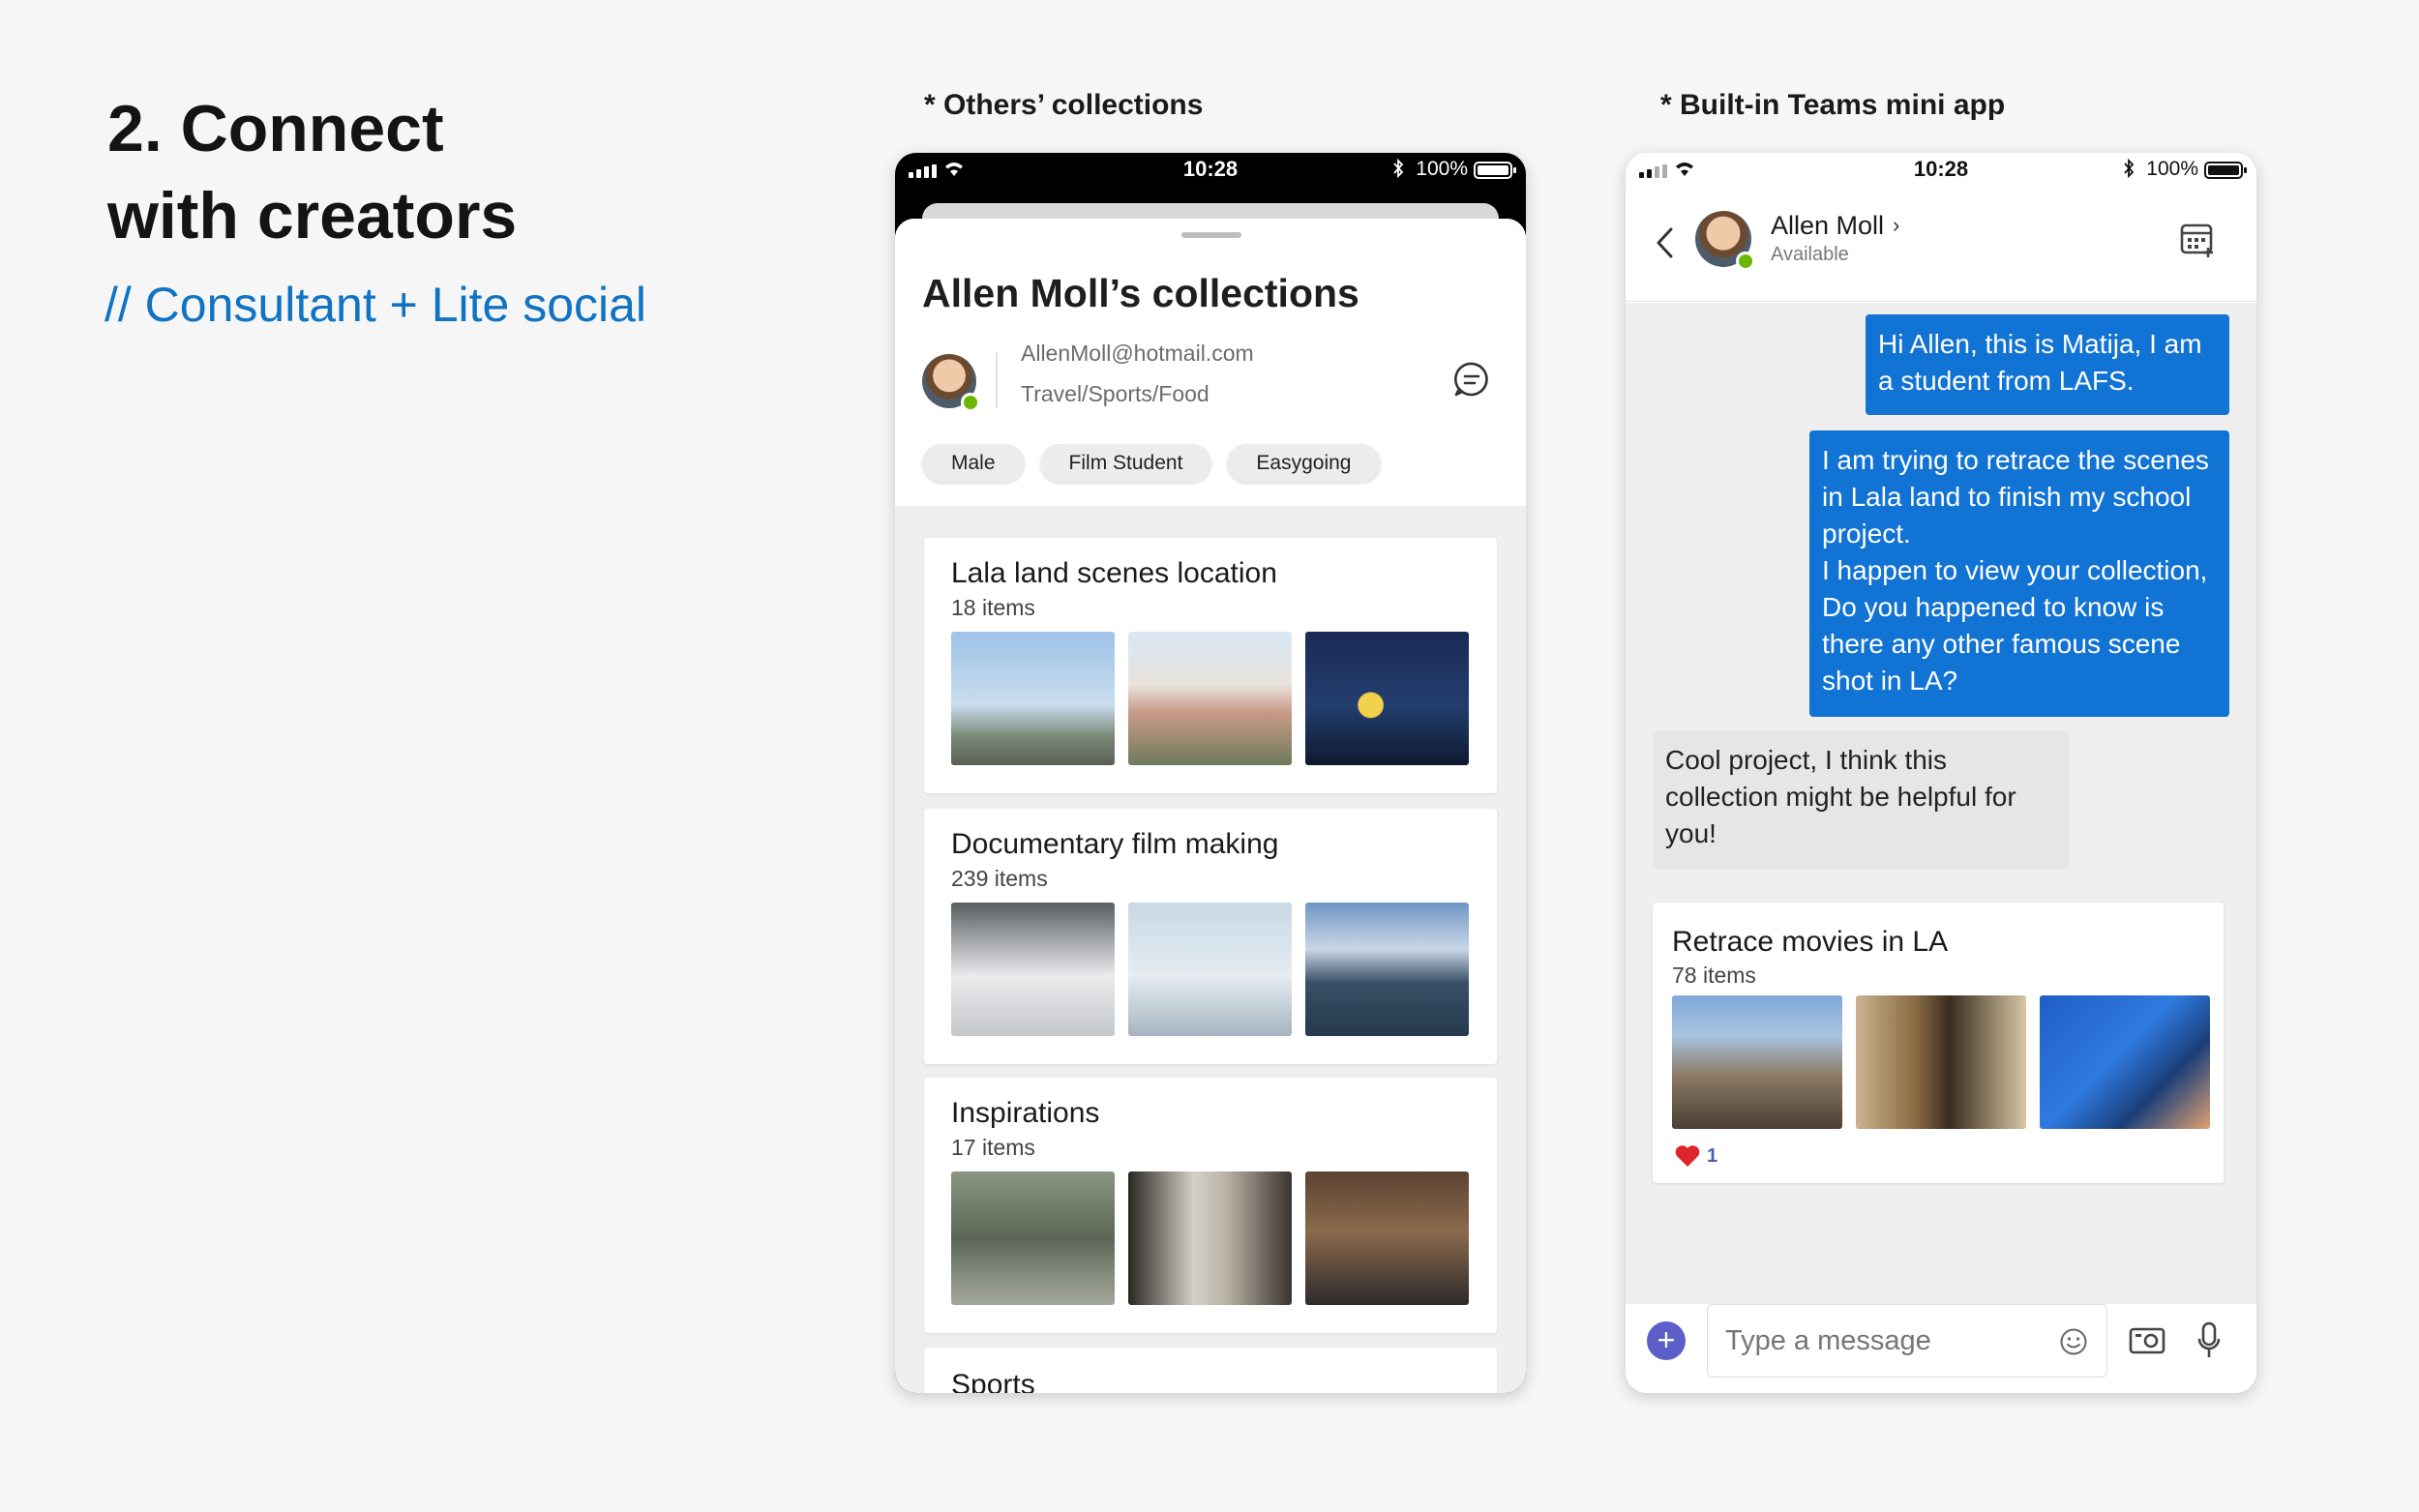 The width and height of the screenshot is (2419, 1512). What do you see at coordinates (997, 380) in the screenshot?
I see `divider` at bounding box center [997, 380].